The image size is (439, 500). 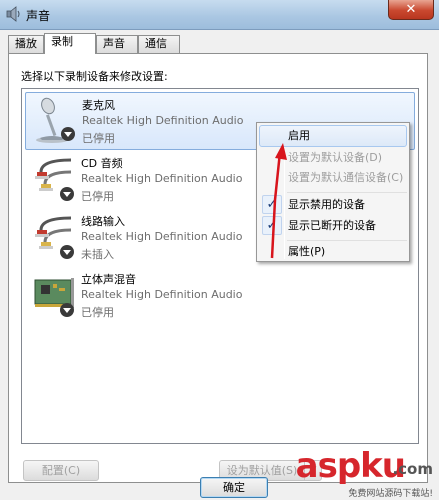 What do you see at coordinates (307, 251) in the screenshot?
I see `menu-item-label: 属性(P)` at bounding box center [307, 251].